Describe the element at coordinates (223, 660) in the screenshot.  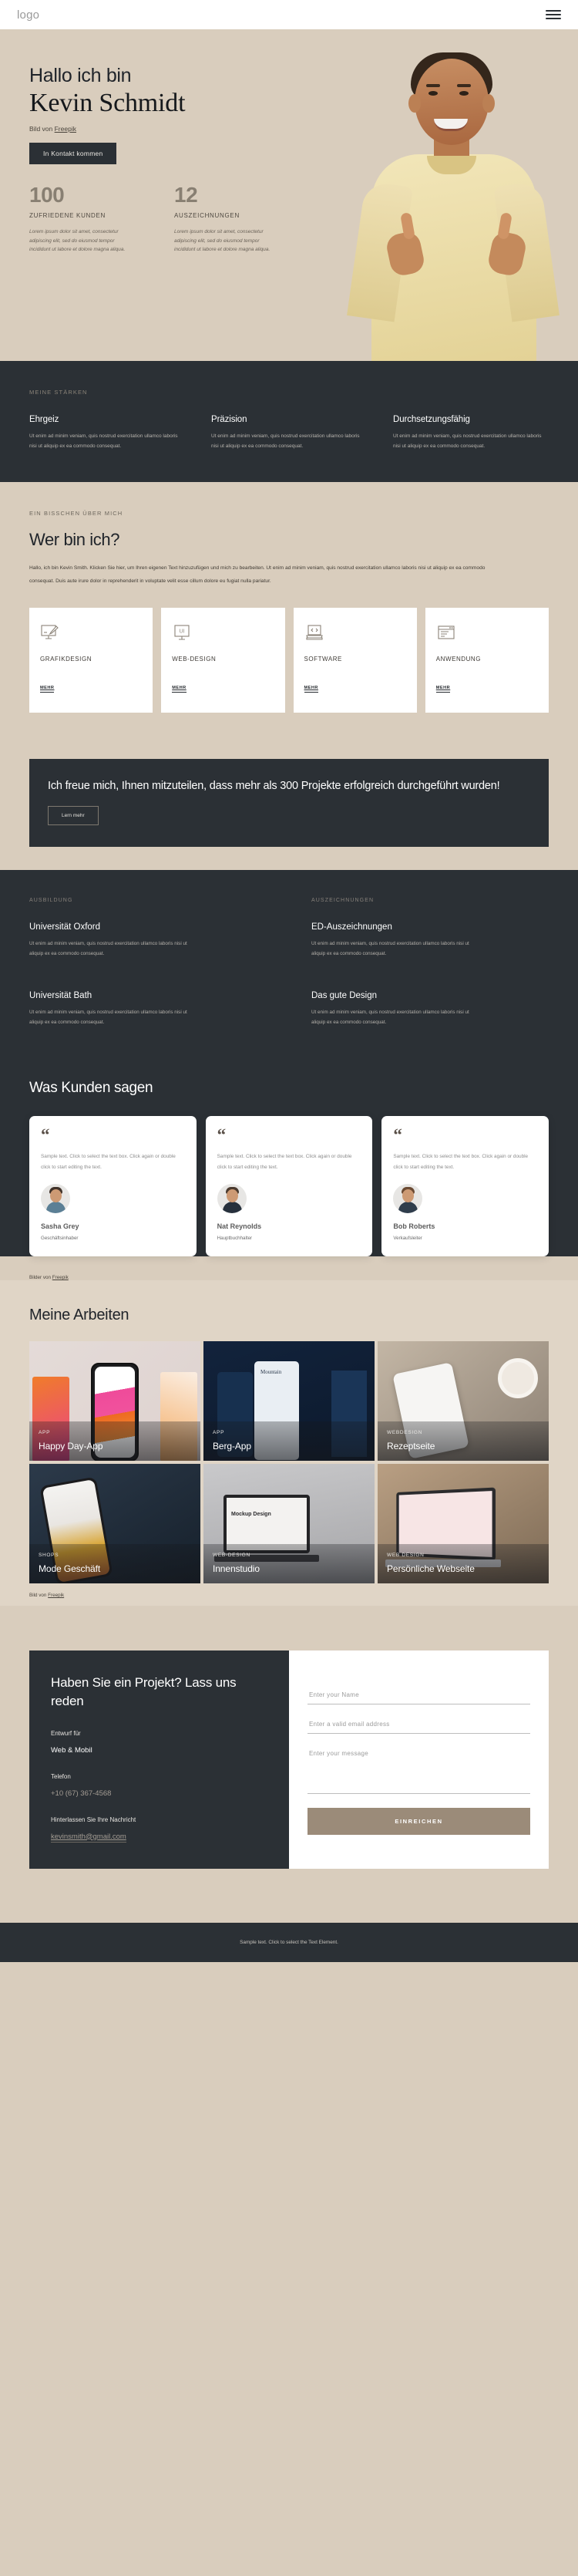
I see `service-card-web-design: UI WEB-DESIGN MEHR` at that location.